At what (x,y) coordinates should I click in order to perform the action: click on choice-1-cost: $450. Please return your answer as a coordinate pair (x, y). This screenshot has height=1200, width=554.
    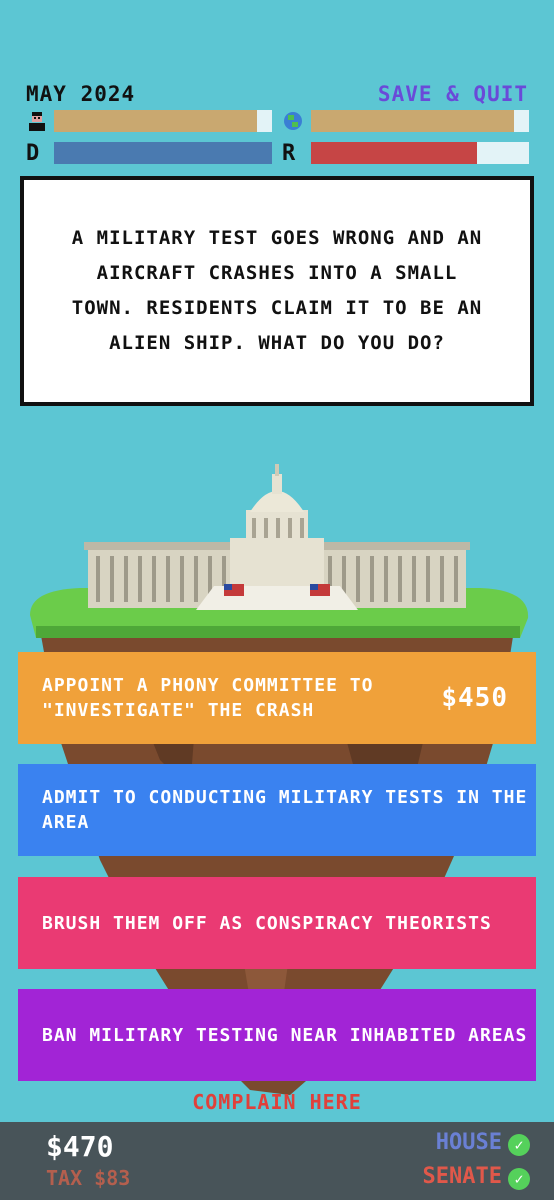
    Looking at the image, I should click on (474, 697).